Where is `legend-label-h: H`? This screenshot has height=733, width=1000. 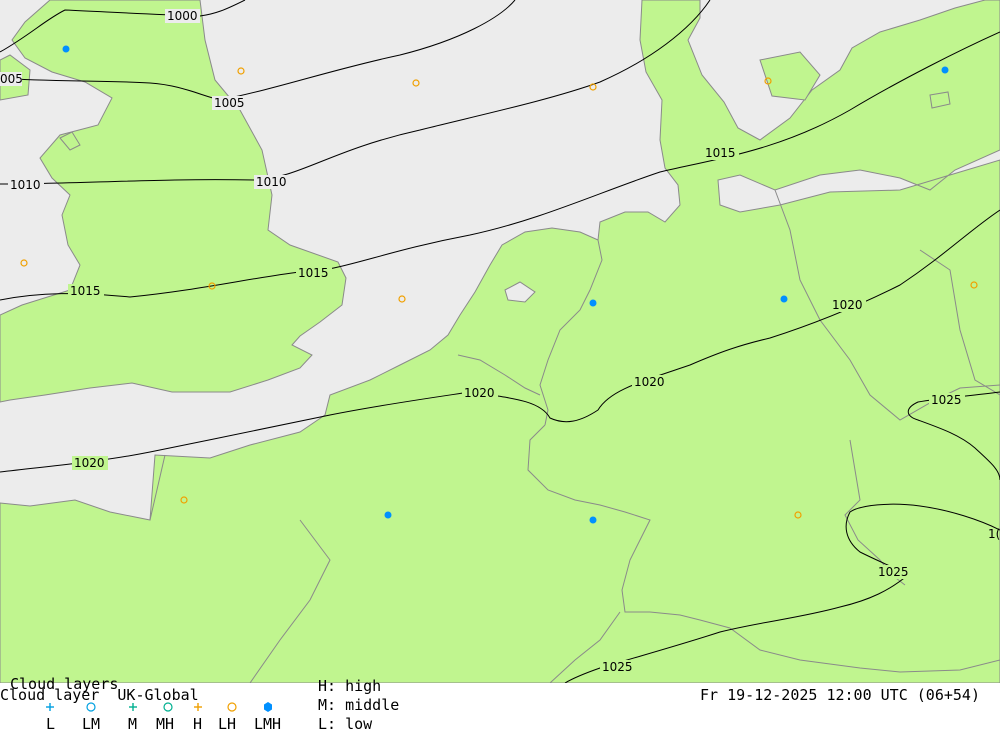 legend-label-h: H is located at coordinates (198, 724).